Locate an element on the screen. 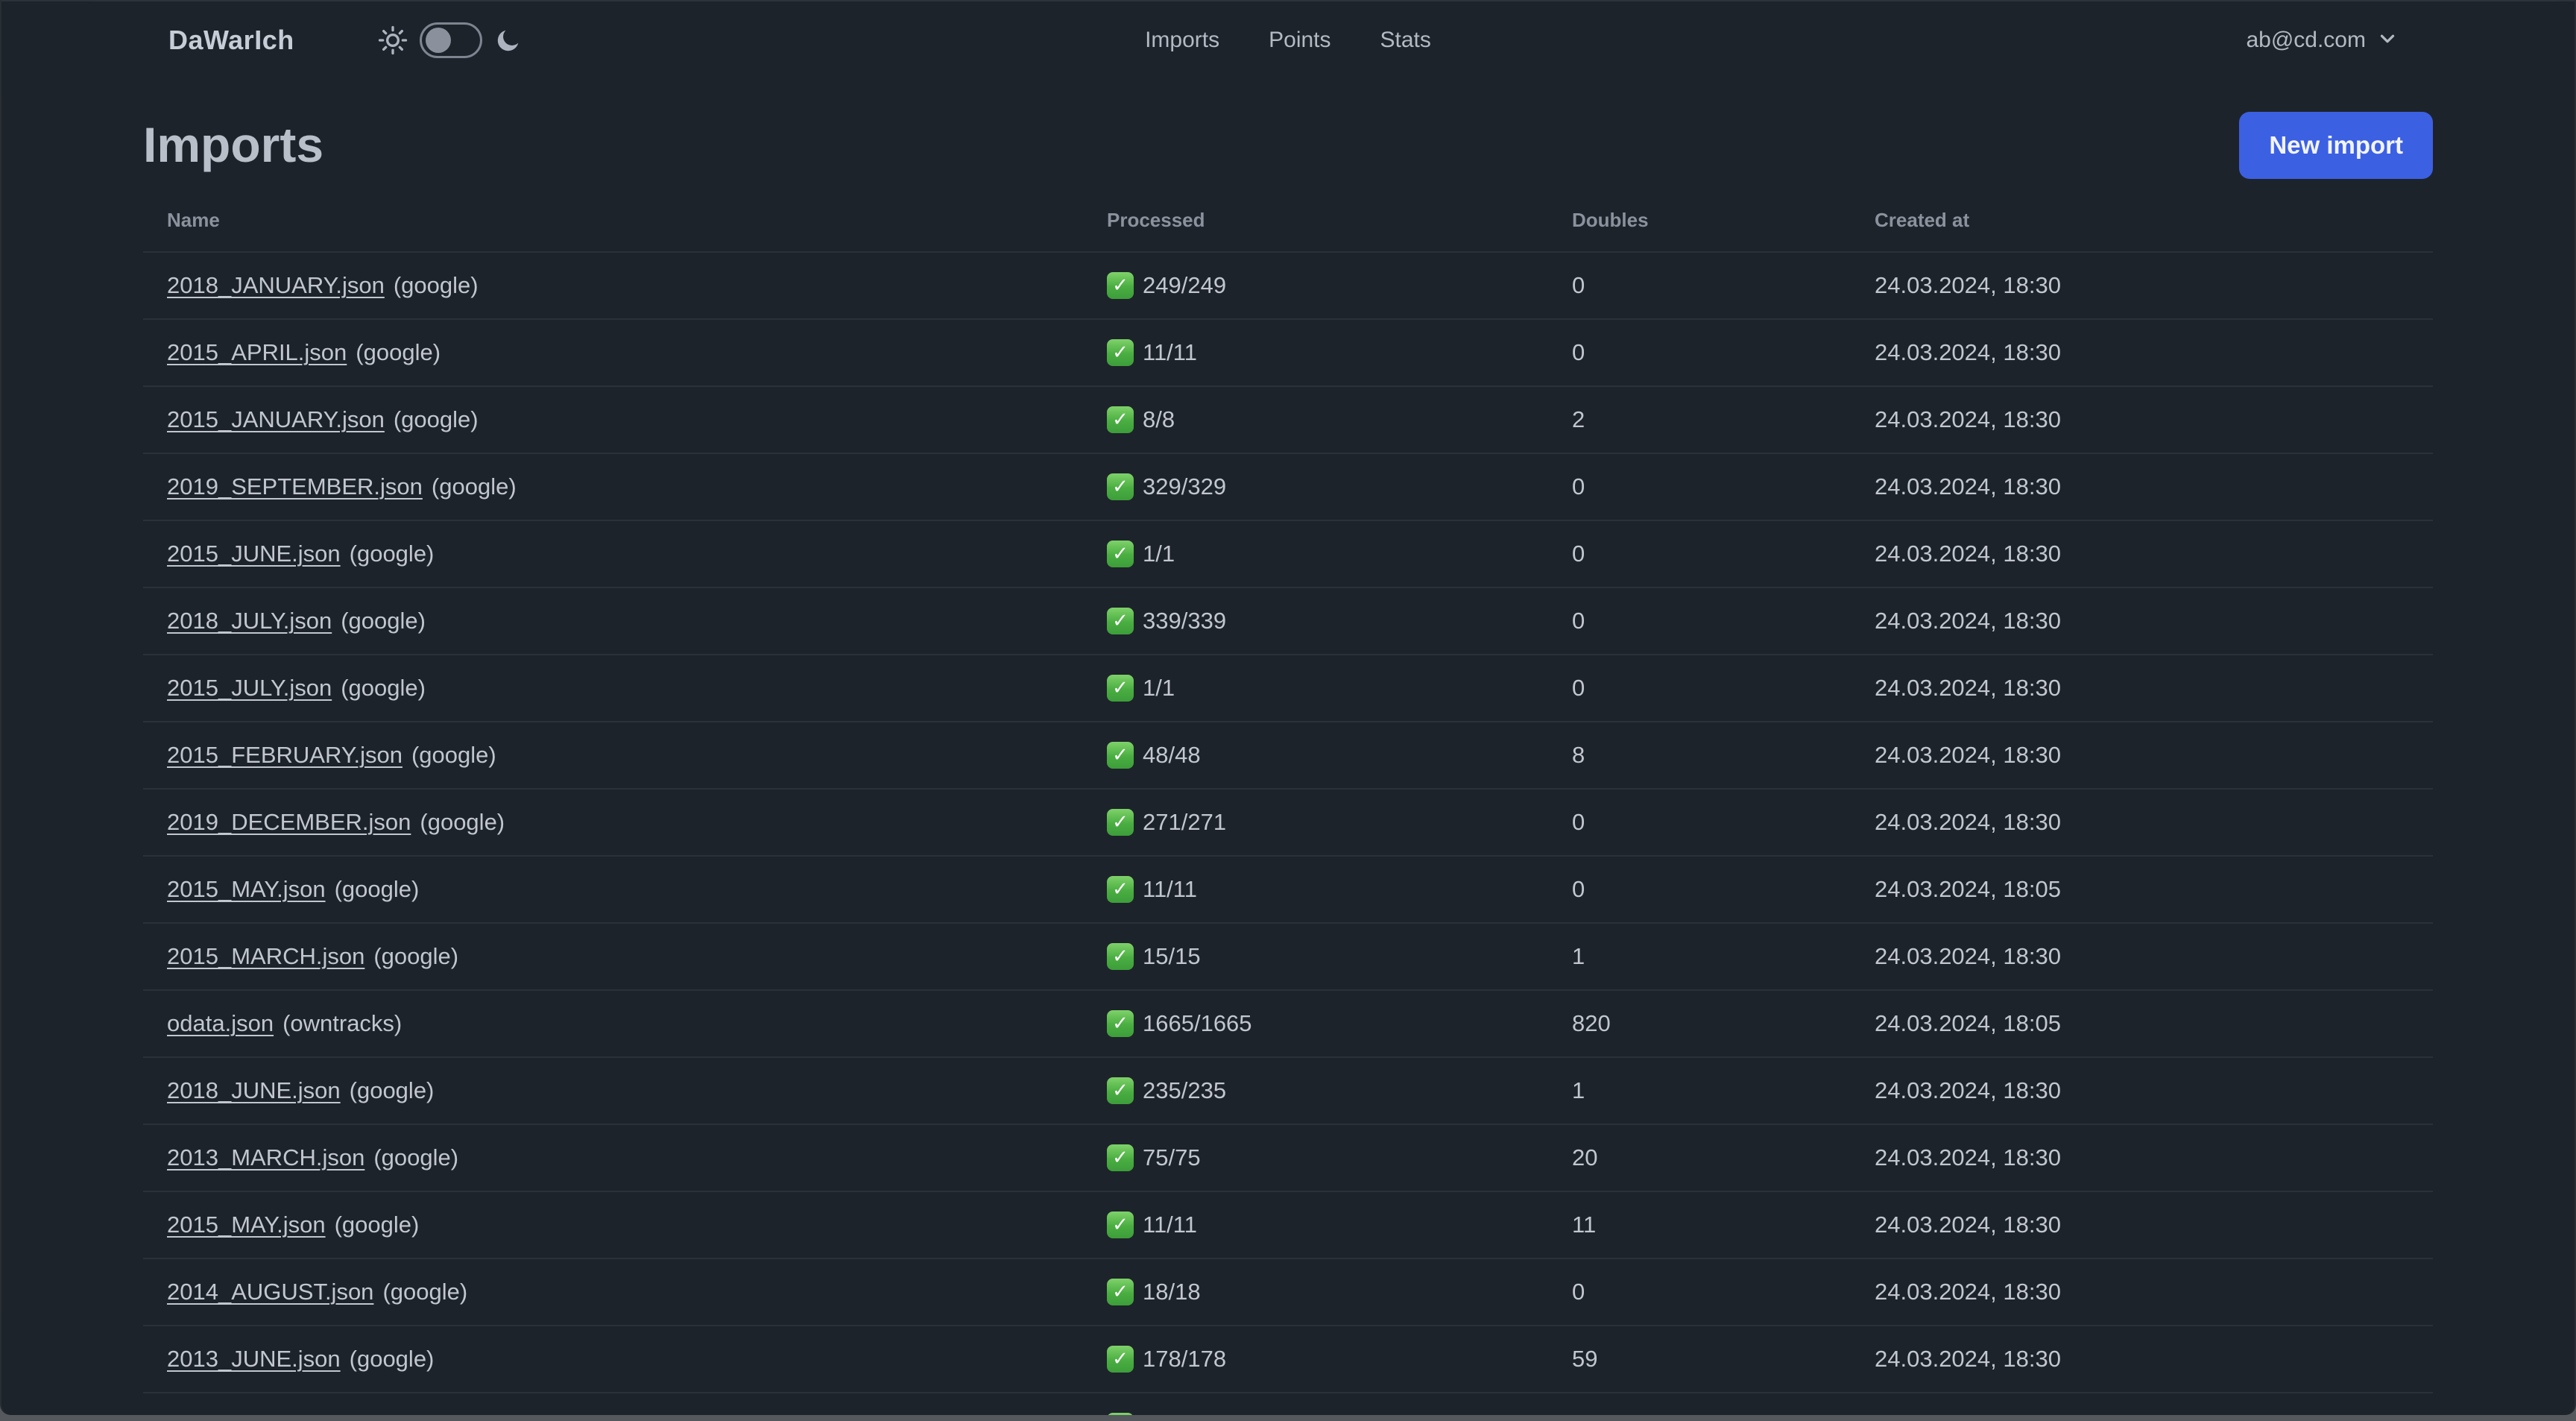  processed-cell: ✓ 271/271 is located at coordinates (1339, 822).